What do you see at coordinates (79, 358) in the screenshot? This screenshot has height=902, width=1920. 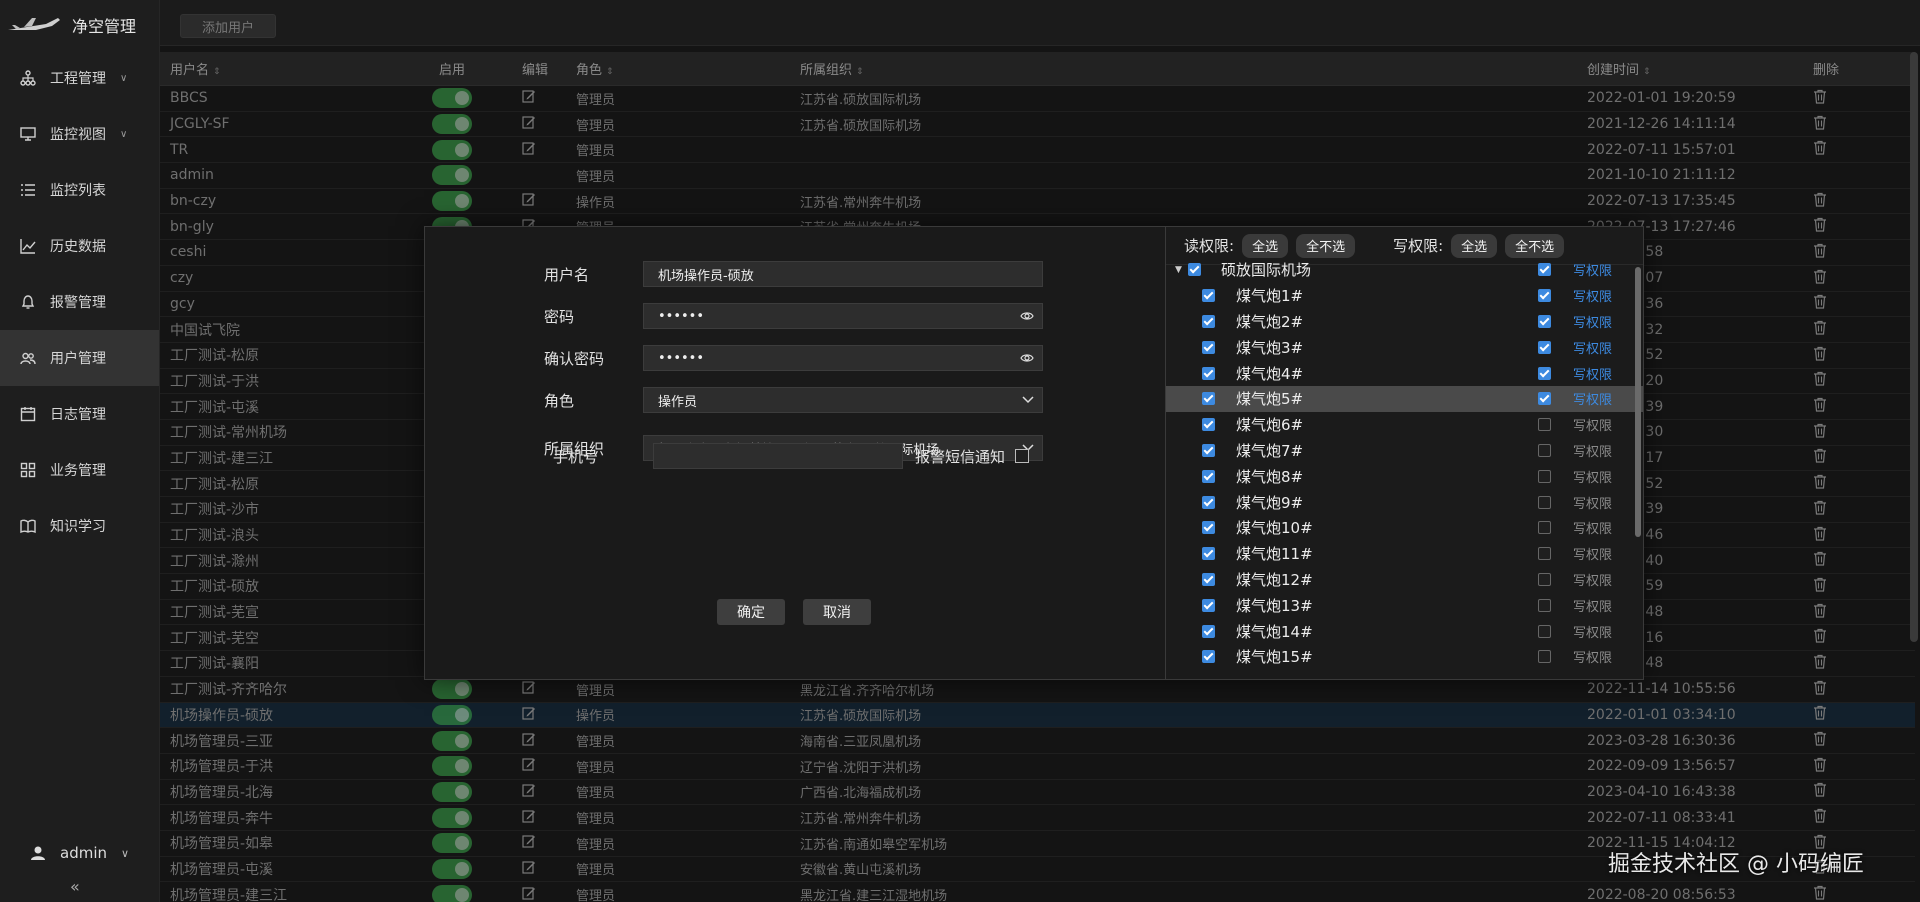 I see `sidebar-item-5: 用户管理` at bounding box center [79, 358].